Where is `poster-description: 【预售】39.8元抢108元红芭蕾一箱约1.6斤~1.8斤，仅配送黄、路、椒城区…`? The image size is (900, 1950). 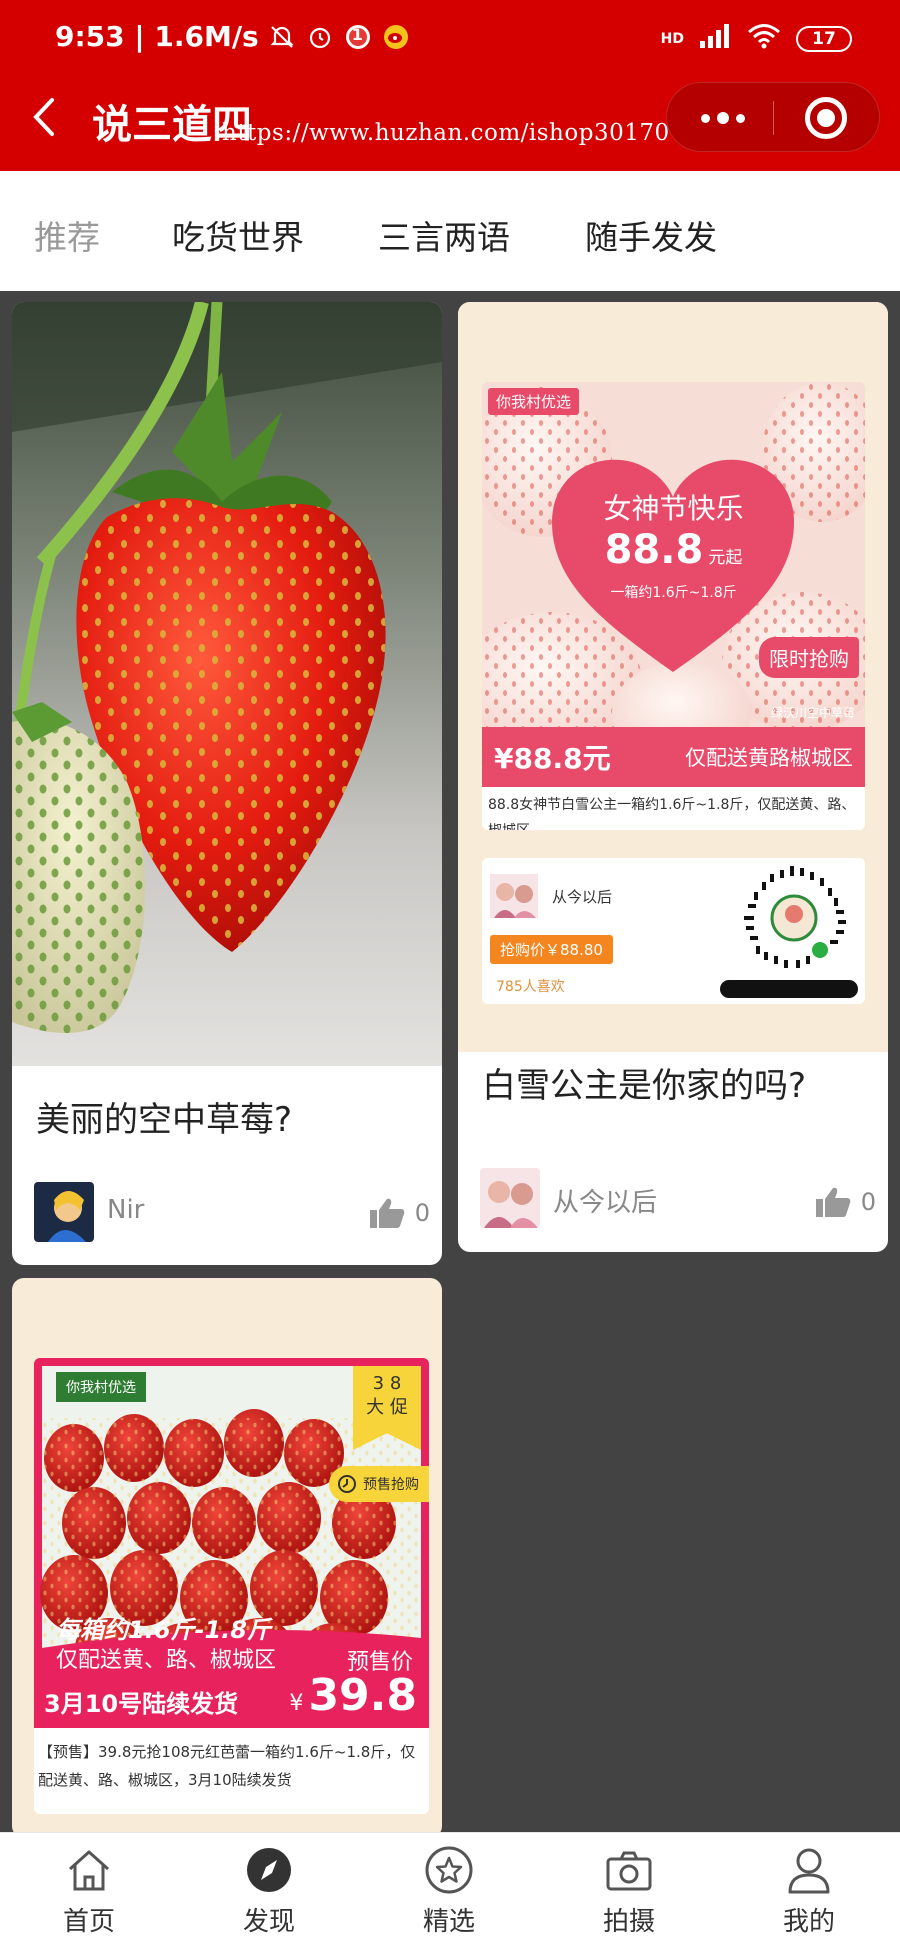
poster-description: 【预售】39.8元抢108元红芭蕾一箱约1.6斤~1.8斤，仅配送黄、路、椒城区… is located at coordinates (227, 1766).